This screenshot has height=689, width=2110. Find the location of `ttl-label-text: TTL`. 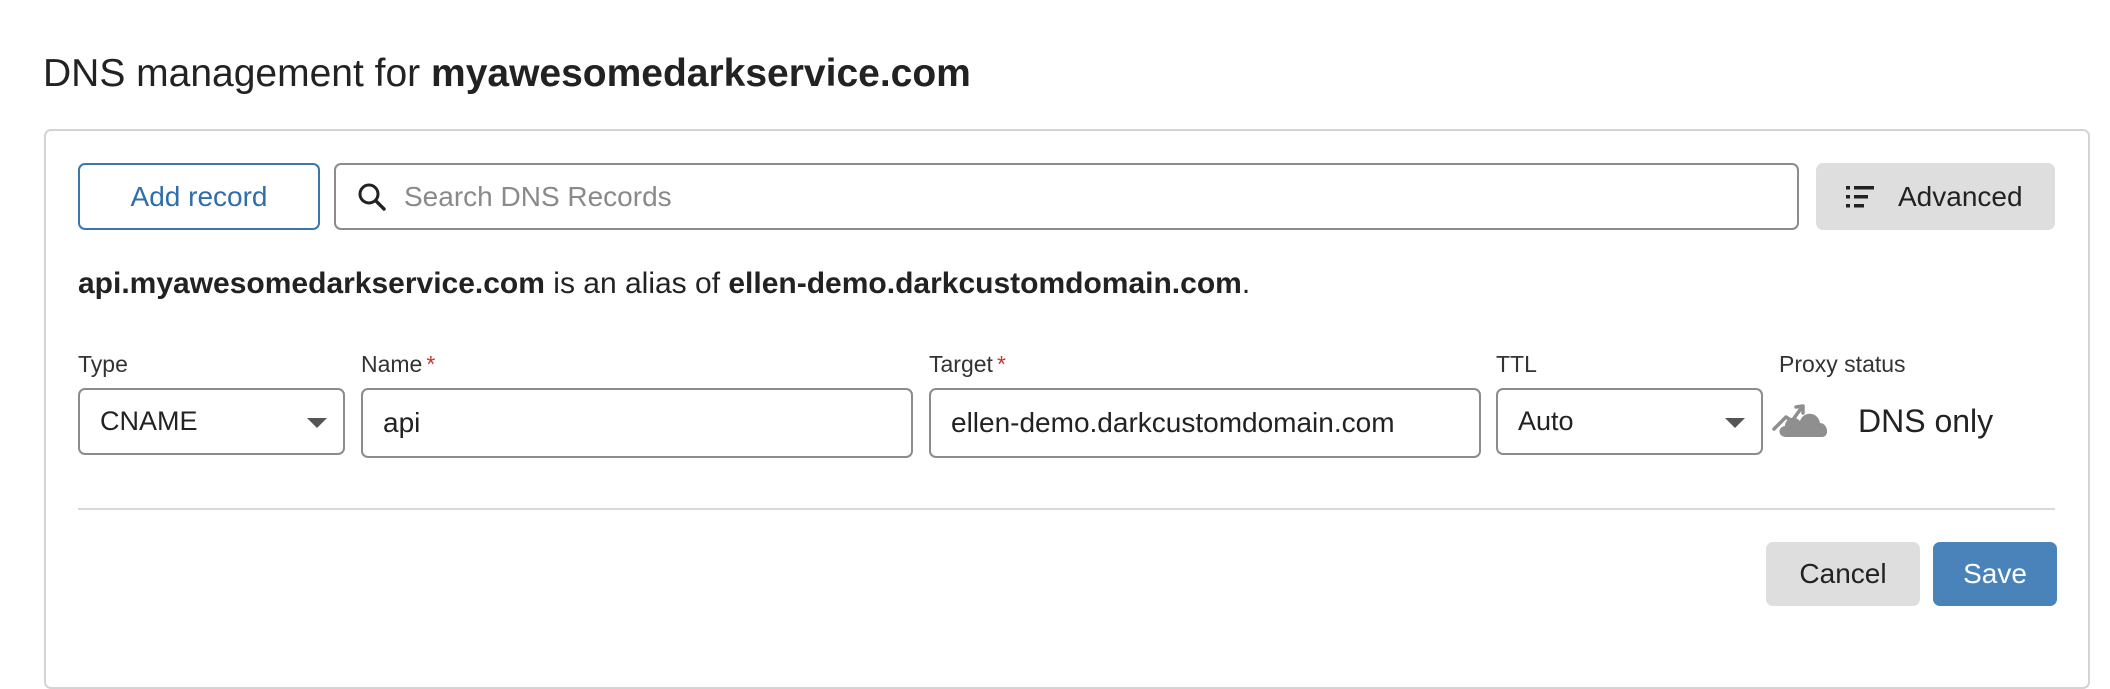

ttl-label-text: TTL is located at coordinates (1516, 364).